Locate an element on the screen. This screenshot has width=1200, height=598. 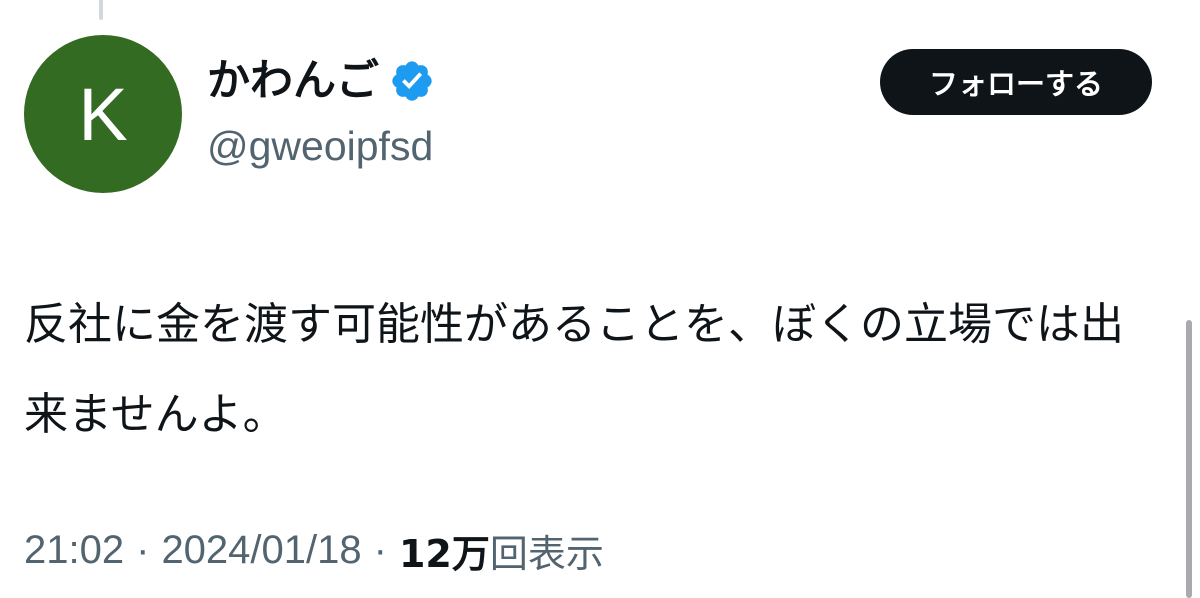
tweet-time: 21:02 is located at coordinates (74, 550).